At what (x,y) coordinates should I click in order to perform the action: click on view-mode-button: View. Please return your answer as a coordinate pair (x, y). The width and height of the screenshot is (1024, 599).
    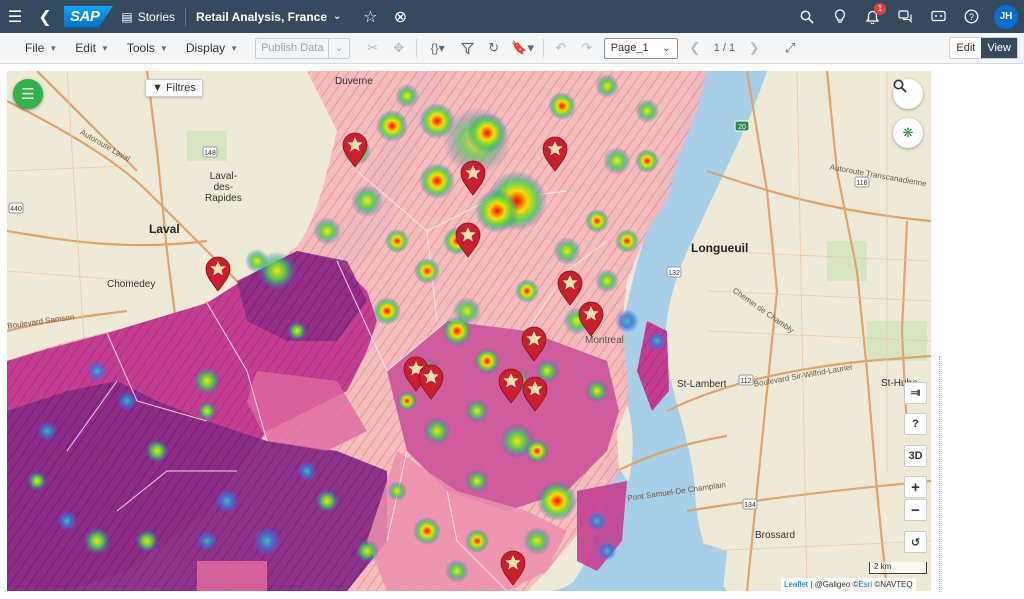
    Looking at the image, I should click on (999, 48).